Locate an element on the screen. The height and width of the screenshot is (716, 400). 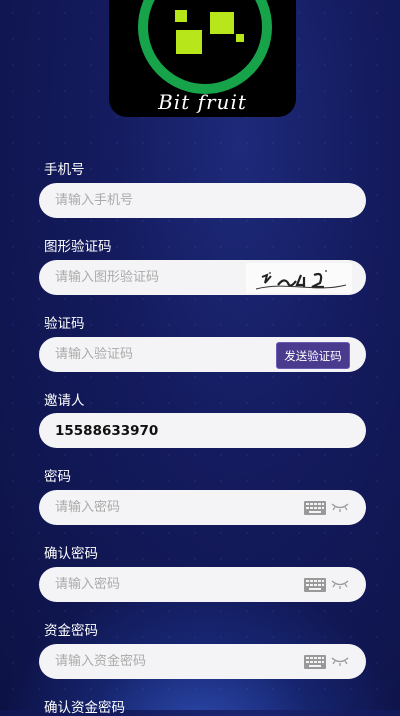
password-field is located at coordinates (202, 507).